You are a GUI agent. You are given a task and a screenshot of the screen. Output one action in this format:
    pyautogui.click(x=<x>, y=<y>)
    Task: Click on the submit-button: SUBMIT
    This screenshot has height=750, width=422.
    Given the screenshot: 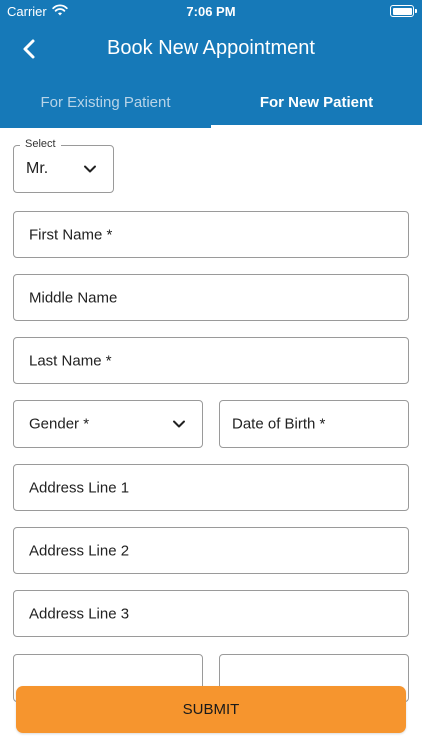 What is the action you would take?
    pyautogui.click(x=211, y=709)
    